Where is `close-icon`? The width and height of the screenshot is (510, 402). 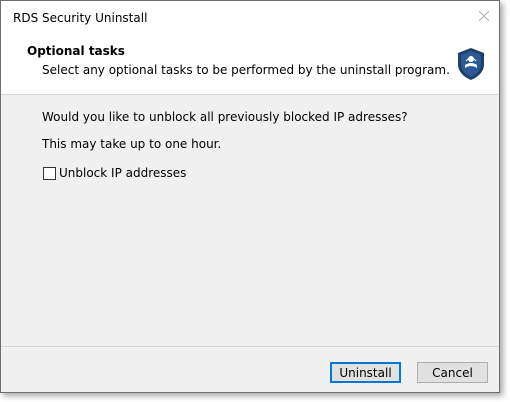
close-icon is located at coordinates (484, 16).